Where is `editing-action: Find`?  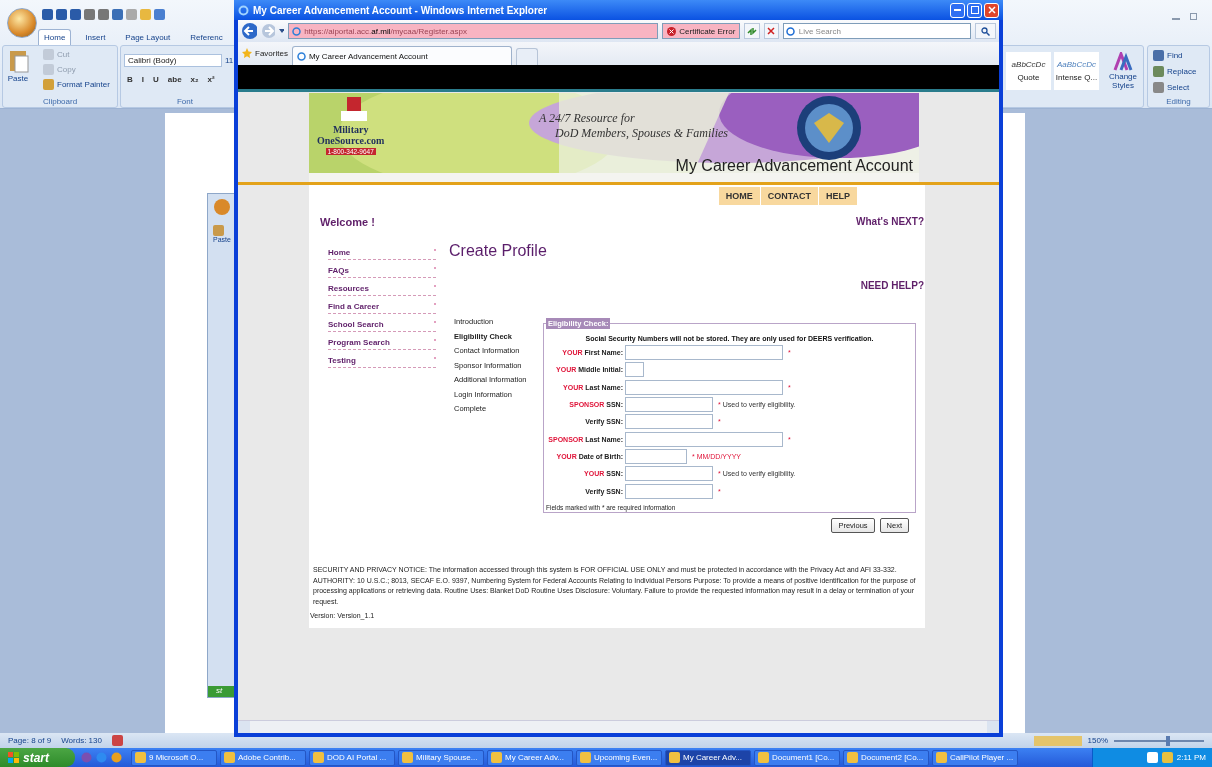
editing-action: Find is located at coordinates (1175, 55).